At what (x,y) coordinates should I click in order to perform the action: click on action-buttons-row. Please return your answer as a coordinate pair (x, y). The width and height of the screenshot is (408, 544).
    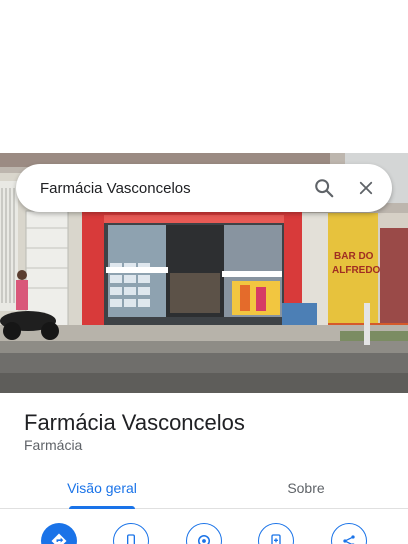
    Looking at the image, I should click on (204, 533).